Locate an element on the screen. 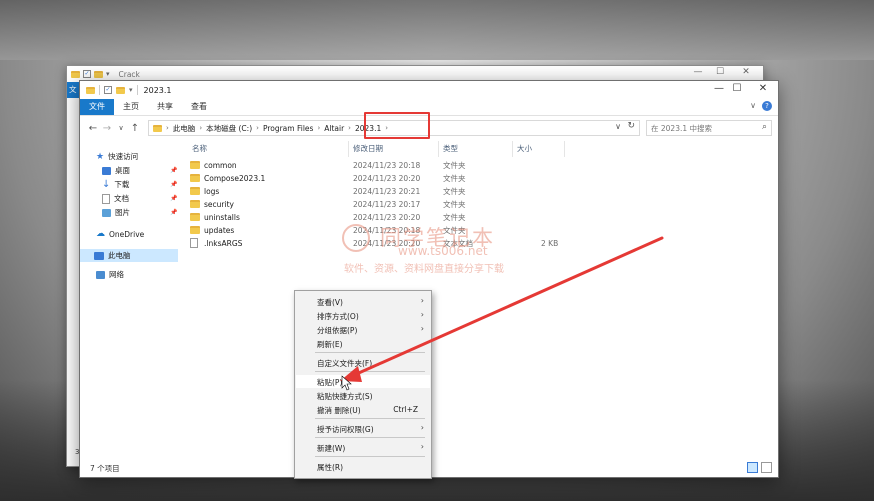 This screenshot has height=501, width=874. arrow-line is located at coordinates (507, 307).